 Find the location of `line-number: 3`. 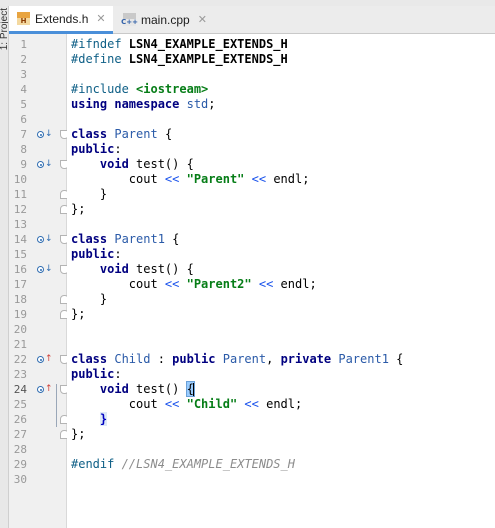

line-number: 3 is located at coordinates (18, 74).